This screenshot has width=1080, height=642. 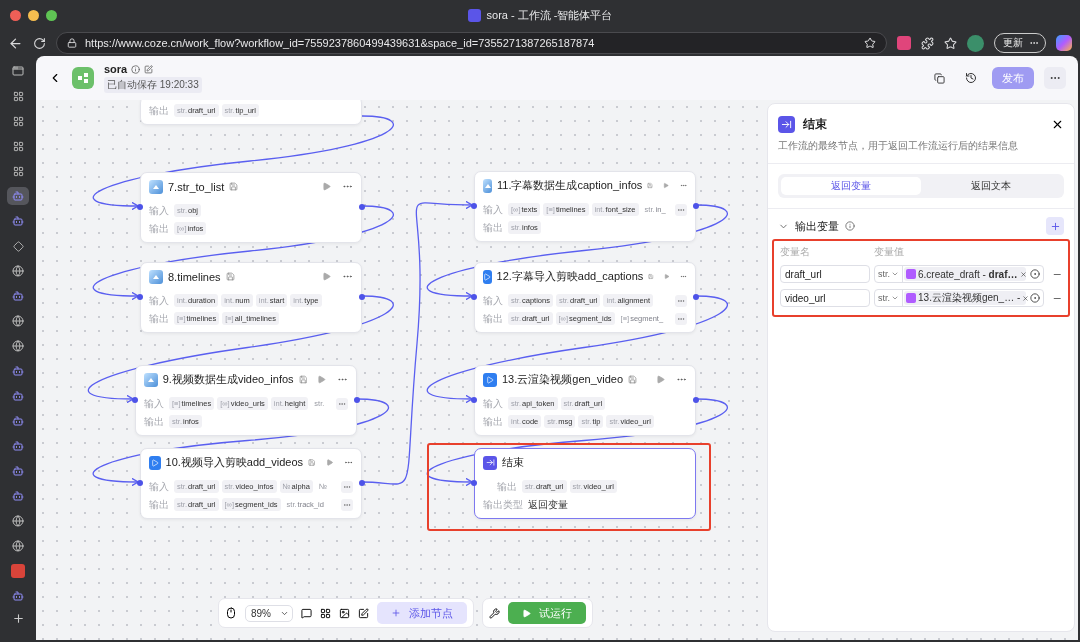 I want to click on node-title: 8.timelines, so click(x=194, y=276).